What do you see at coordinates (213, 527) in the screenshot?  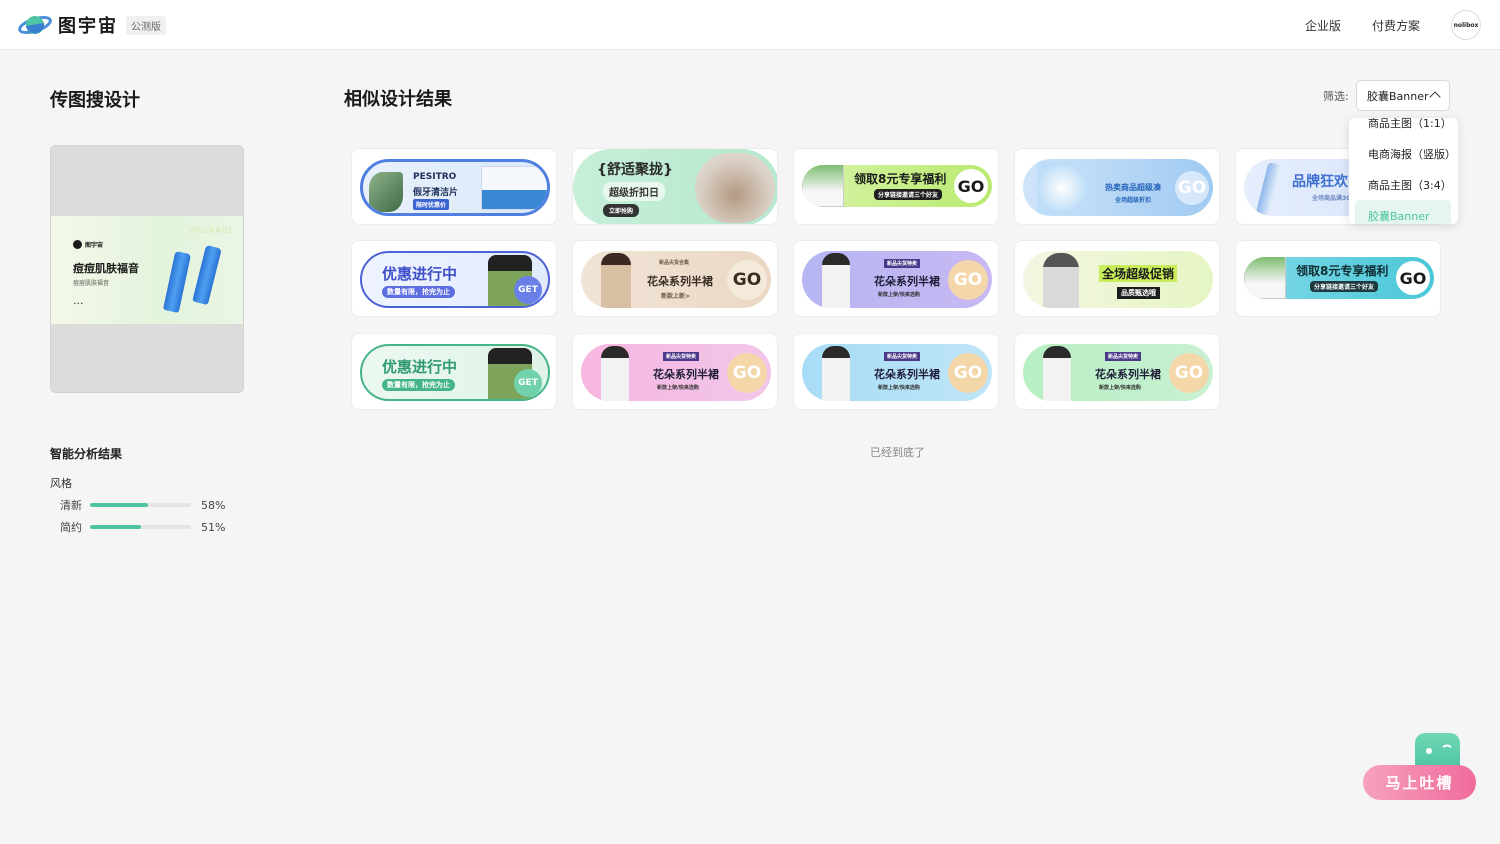 I see `style-percent: 51%` at bounding box center [213, 527].